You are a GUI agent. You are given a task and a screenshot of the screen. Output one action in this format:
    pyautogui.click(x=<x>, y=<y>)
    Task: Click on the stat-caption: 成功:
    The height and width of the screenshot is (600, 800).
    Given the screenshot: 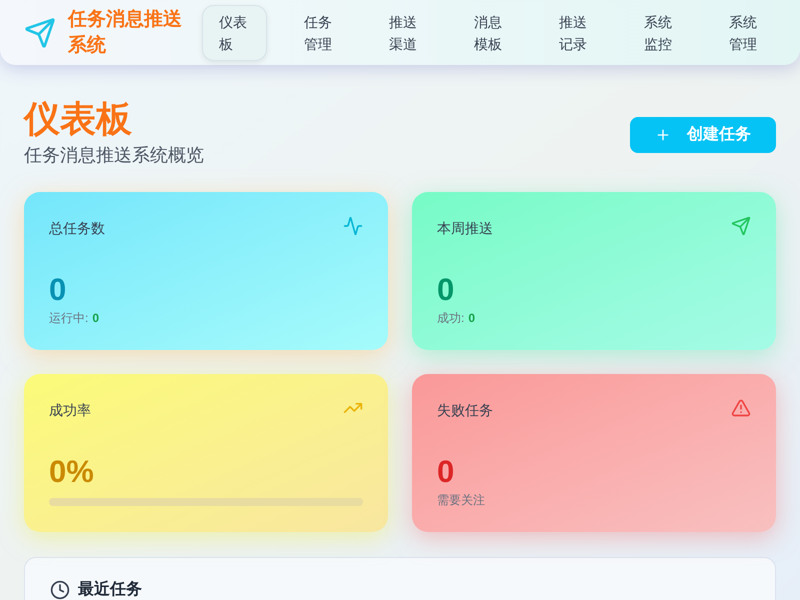 What is the action you would take?
    pyautogui.click(x=450, y=318)
    